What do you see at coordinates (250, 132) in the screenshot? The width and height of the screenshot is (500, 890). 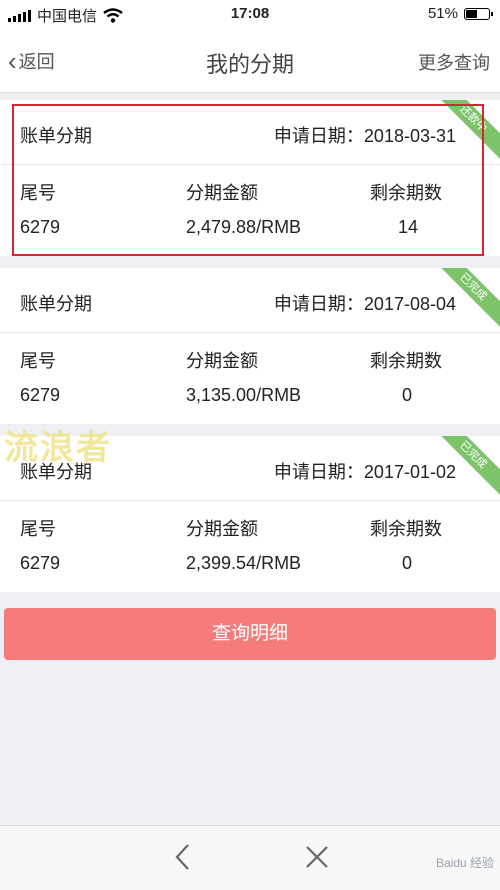 I see `card-header: 账单分期 申请日期：2018-03-31 还款中` at bounding box center [250, 132].